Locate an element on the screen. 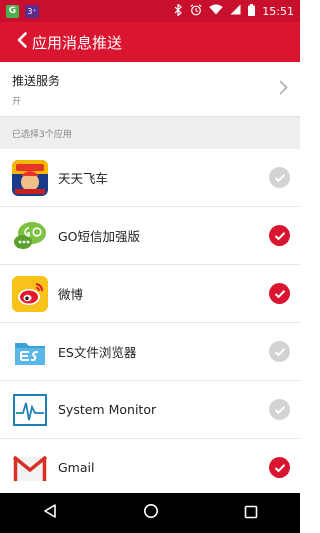 This screenshot has width=320, height=533. back-chevron-icon is located at coordinates (22, 42).